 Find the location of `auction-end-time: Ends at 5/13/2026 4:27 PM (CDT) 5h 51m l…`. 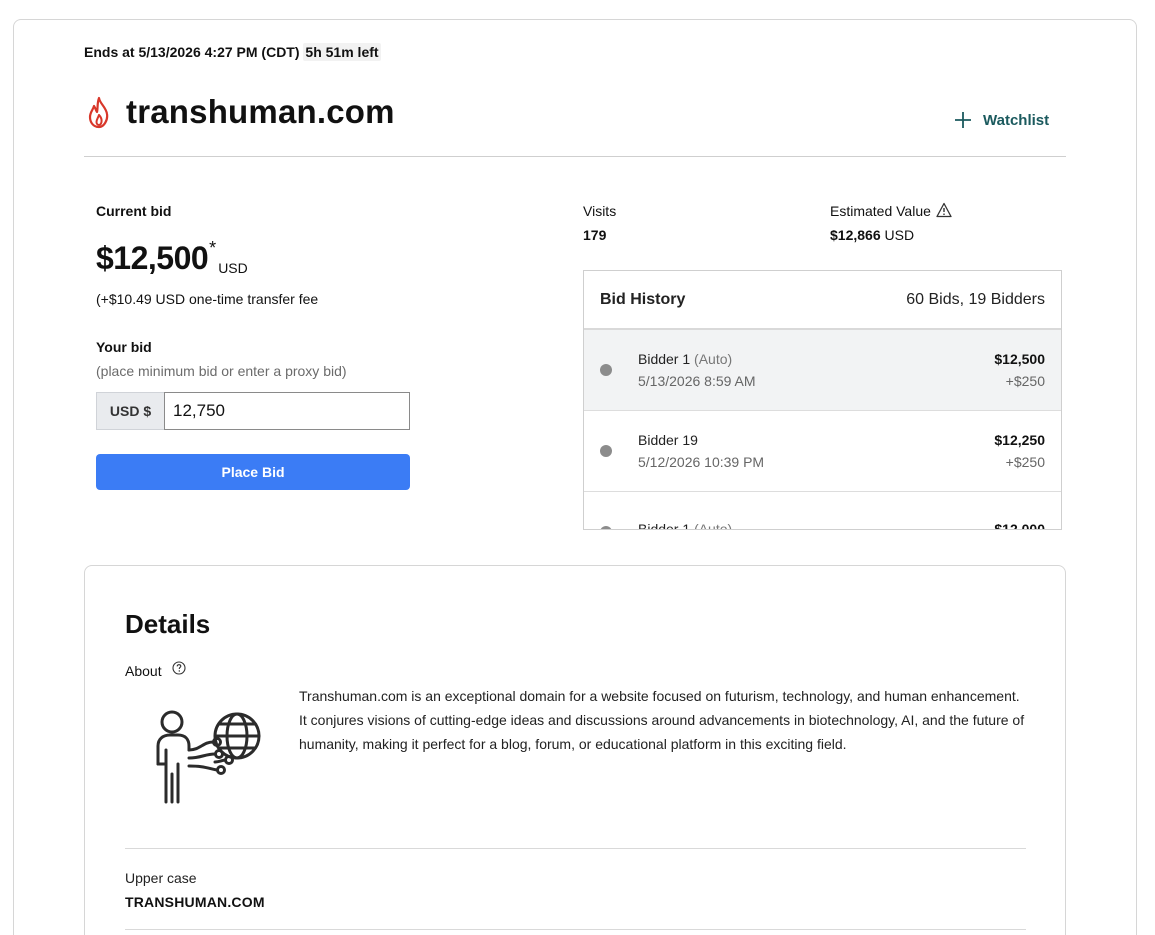

auction-end-time: Ends at 5/13/2026 4:27 PM (CDT) 5h 51m l… is located at coordinates (232, 52).